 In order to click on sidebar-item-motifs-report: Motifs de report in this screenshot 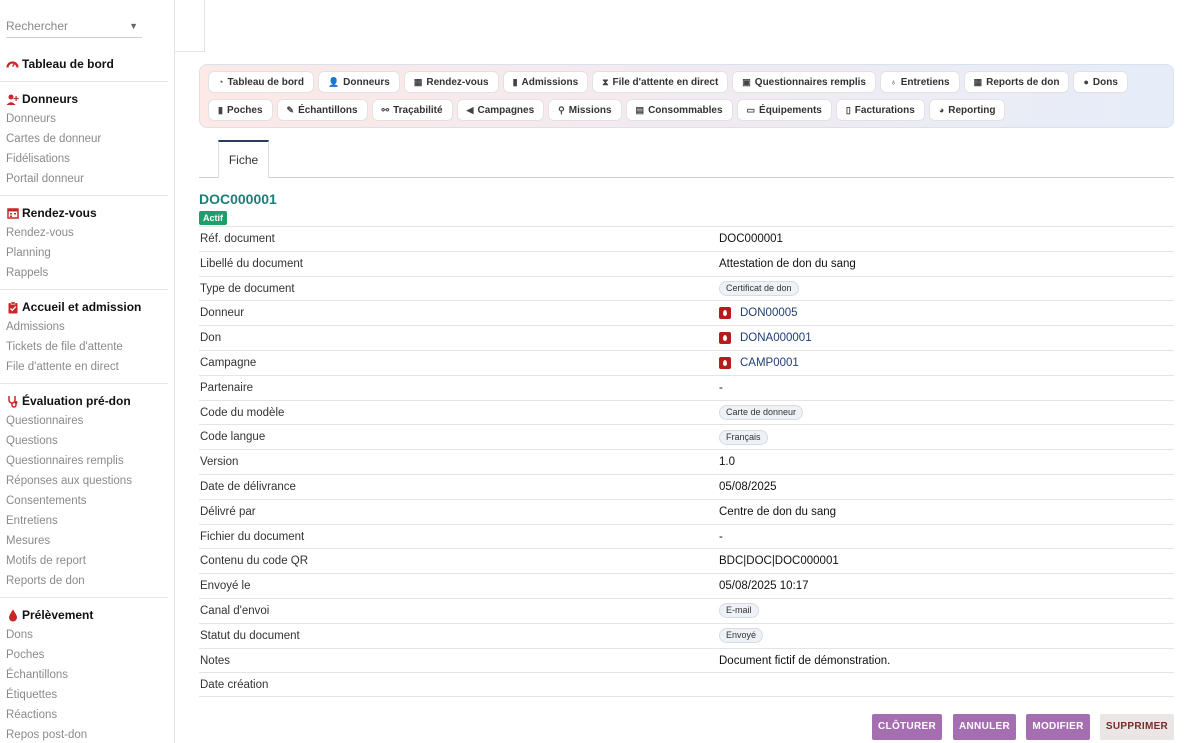, I will do `click(84, 561)`.